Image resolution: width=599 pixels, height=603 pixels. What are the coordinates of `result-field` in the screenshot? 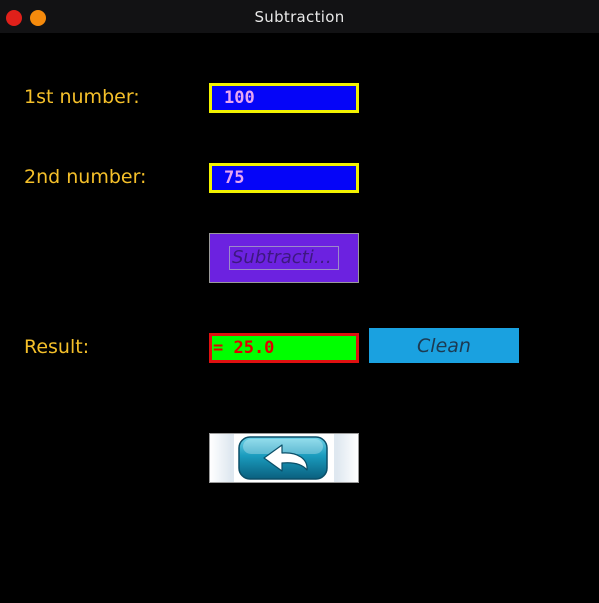 It's located at (284, 348).